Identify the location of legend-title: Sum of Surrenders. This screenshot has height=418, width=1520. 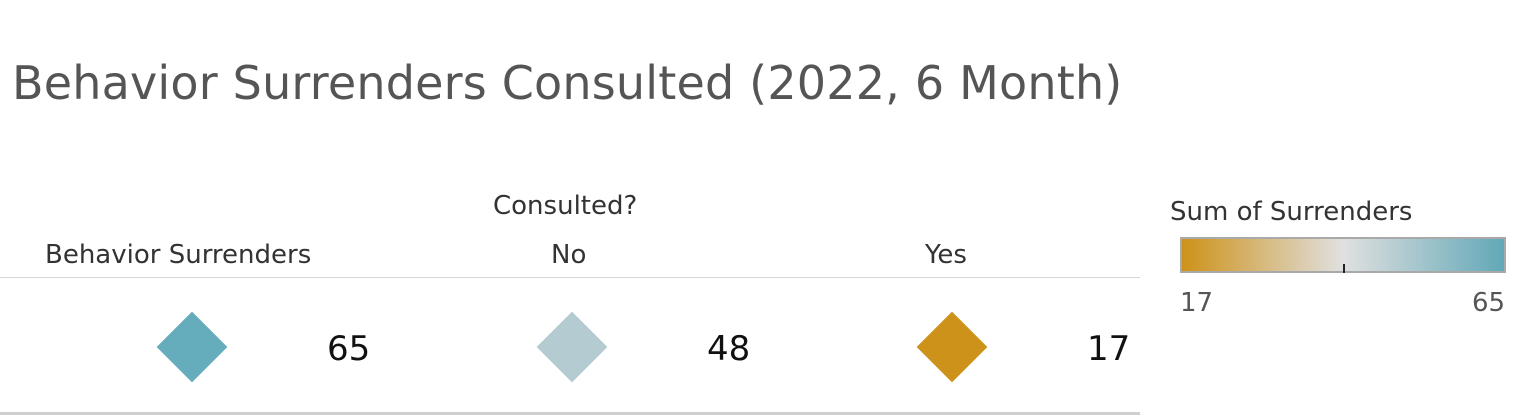
(1291, 212).